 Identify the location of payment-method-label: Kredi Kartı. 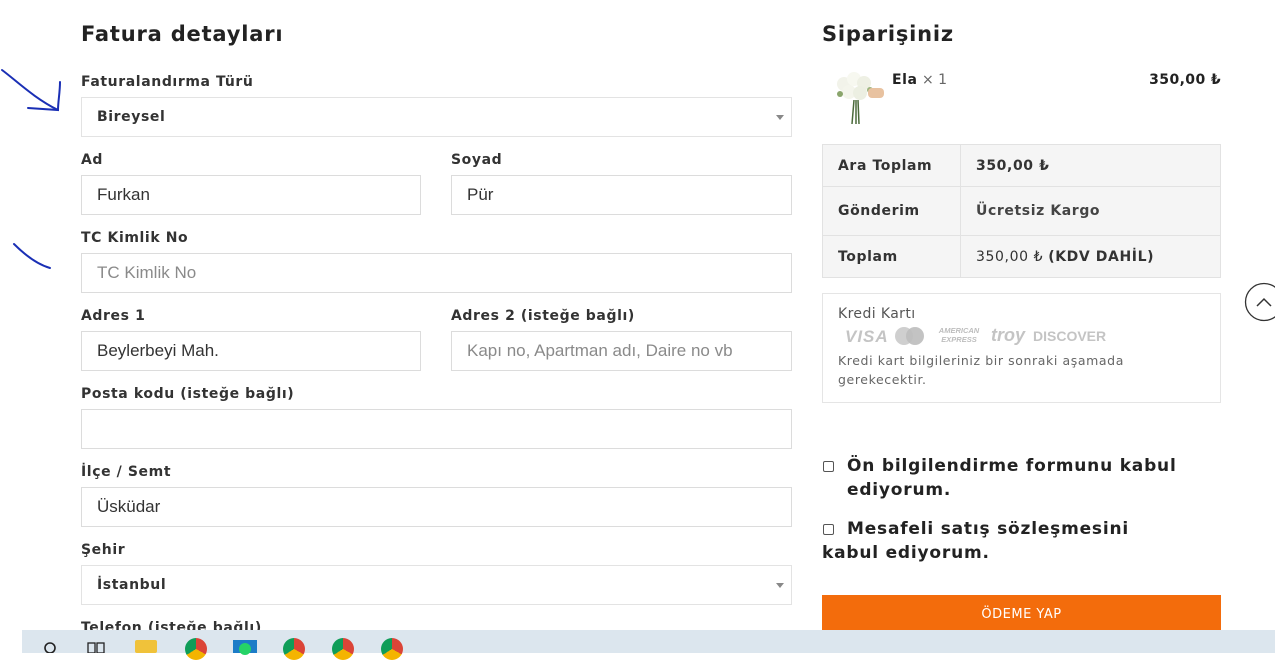
(877, 314).